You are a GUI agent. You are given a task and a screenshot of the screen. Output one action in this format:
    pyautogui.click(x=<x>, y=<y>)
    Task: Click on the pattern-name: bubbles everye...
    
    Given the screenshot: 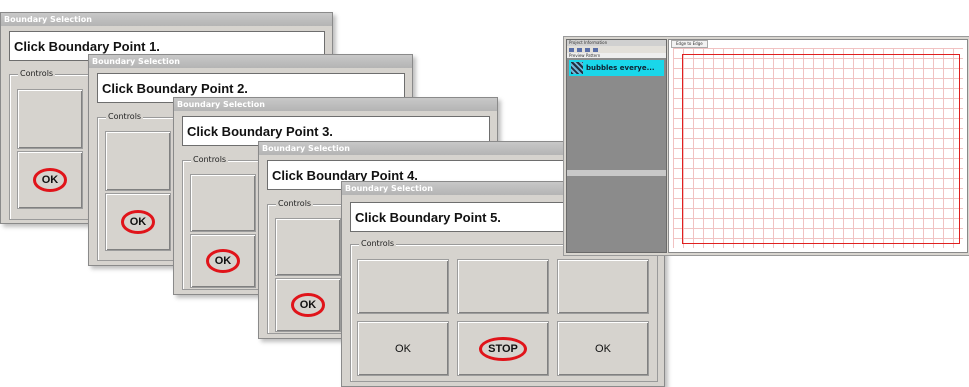 What is the action you would take?
    pyautogui.click(x=620, y=68)
    